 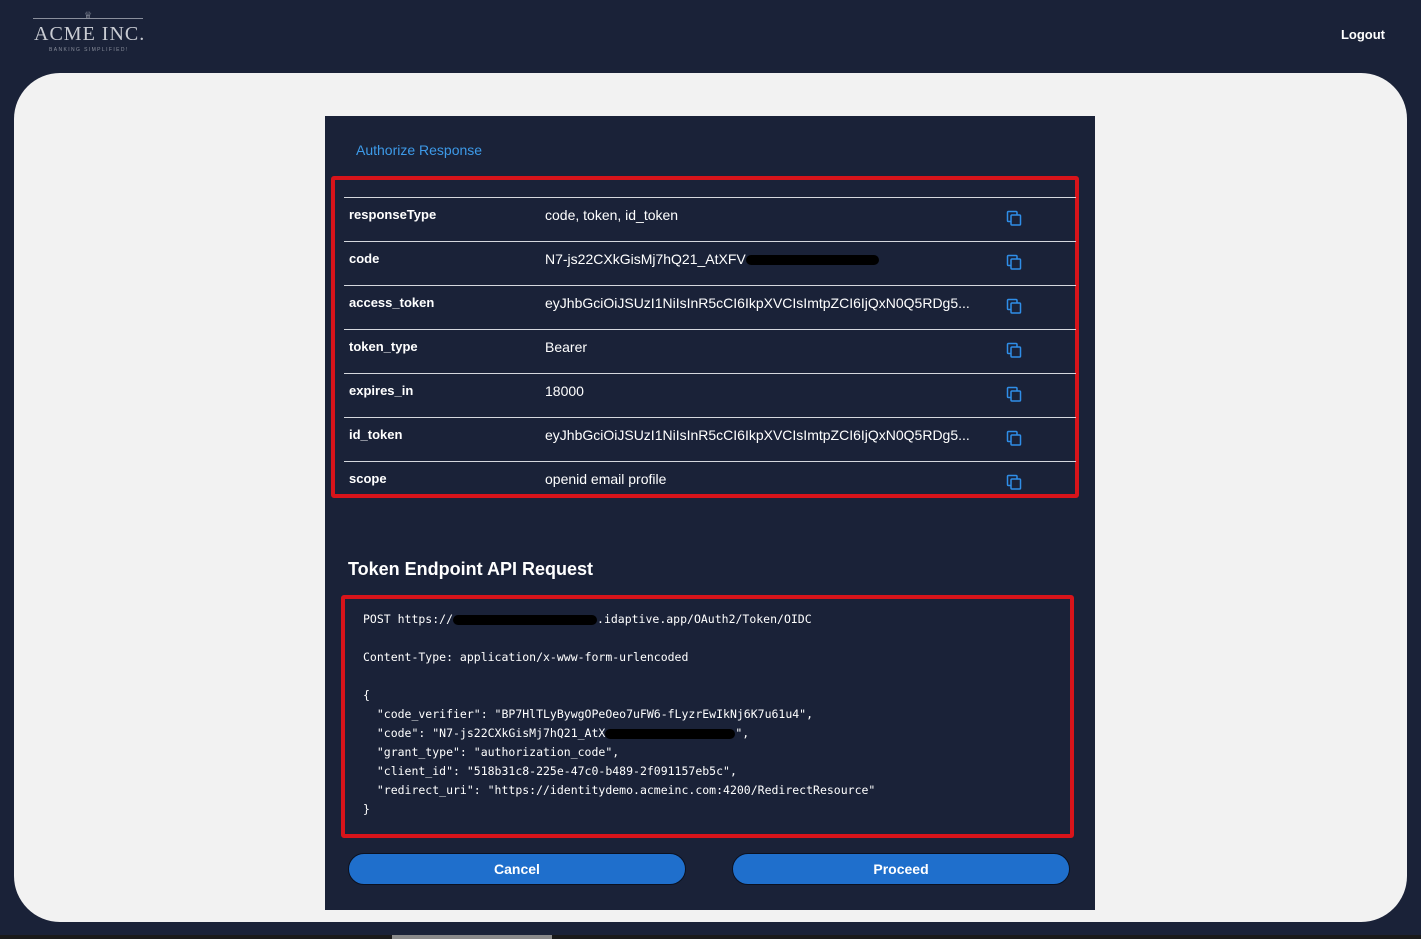 I want to click on panel-title: Authorize Response, so click(x=419, y=150).